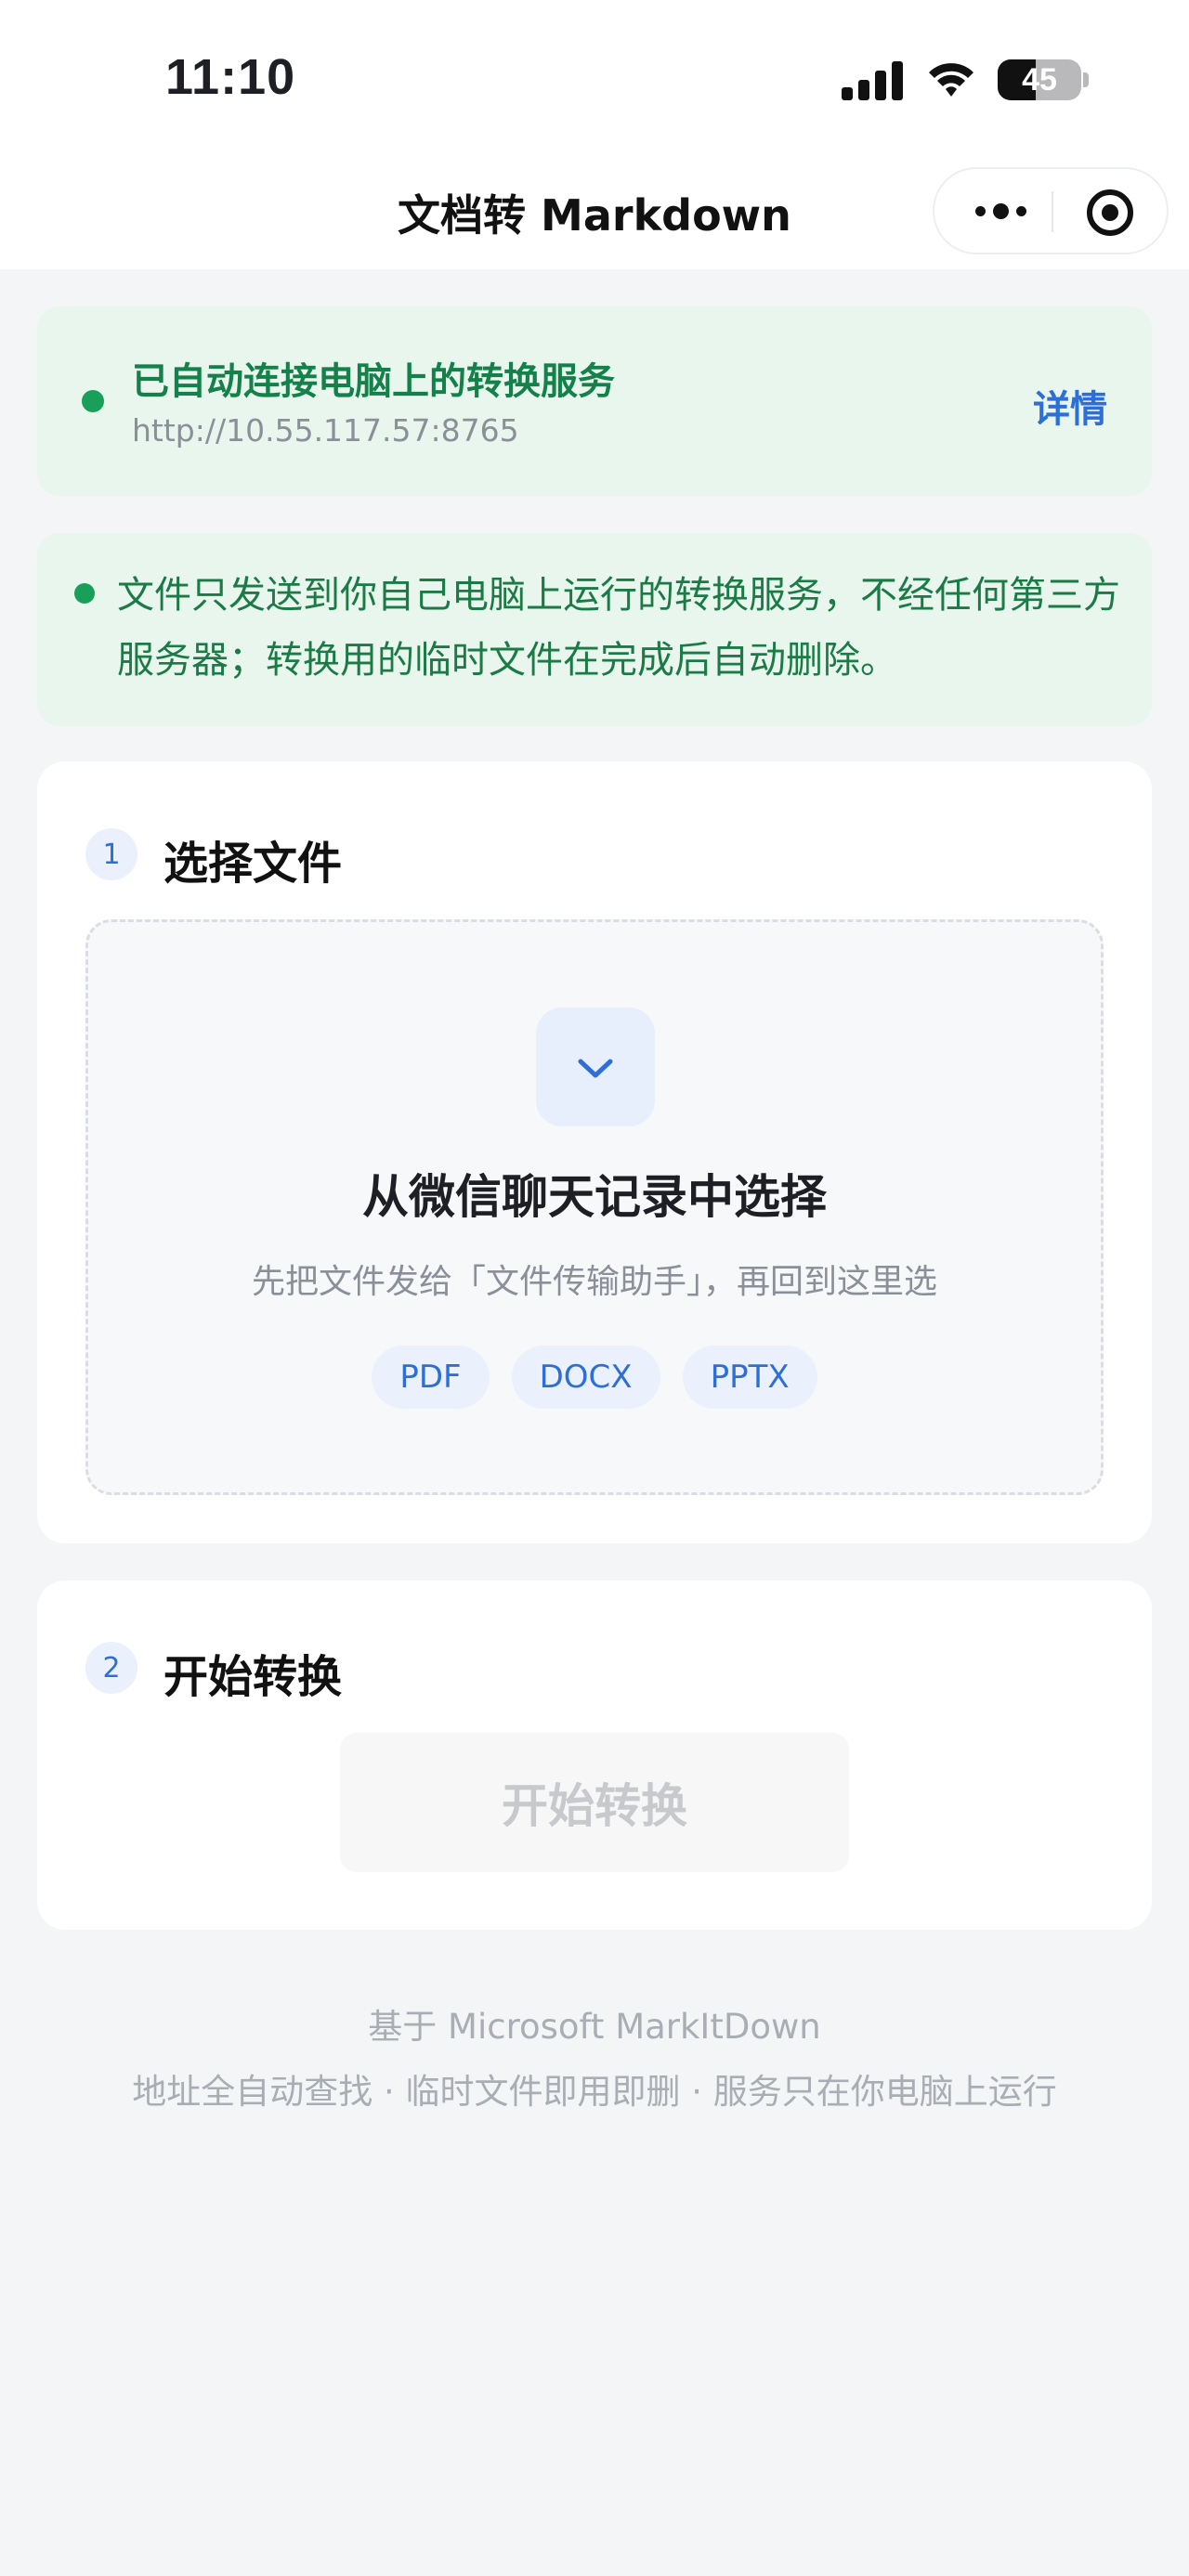 This screenshot has width=1189, height=2576. Describe the element at coordinates (749, 1377) in the screenshot. I see `format-chip-pptx: PPTX` at that location.